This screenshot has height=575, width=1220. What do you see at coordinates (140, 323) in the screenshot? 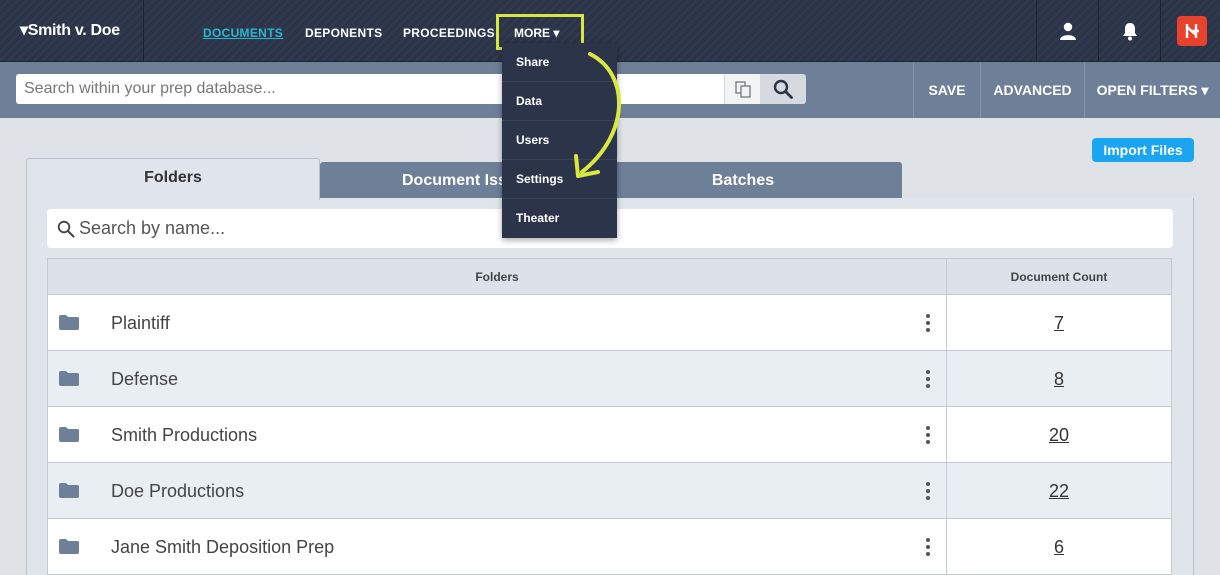
I see `folder-name: Plaintiff` at bounding box center [140, 323].